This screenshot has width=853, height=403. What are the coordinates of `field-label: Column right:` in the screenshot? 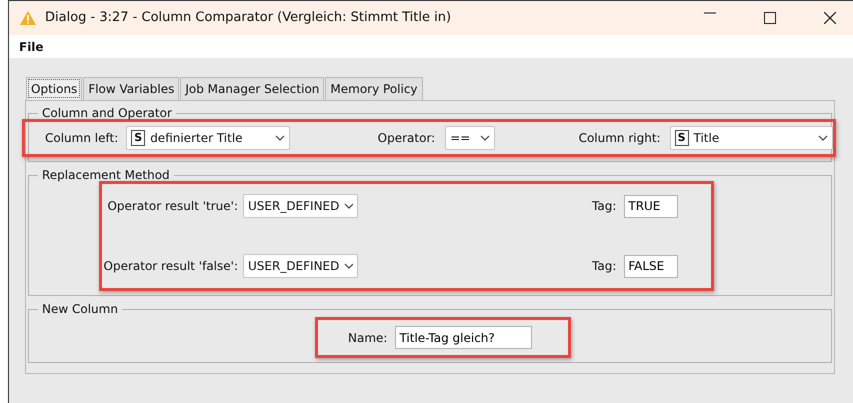 It's located at (619, 138).